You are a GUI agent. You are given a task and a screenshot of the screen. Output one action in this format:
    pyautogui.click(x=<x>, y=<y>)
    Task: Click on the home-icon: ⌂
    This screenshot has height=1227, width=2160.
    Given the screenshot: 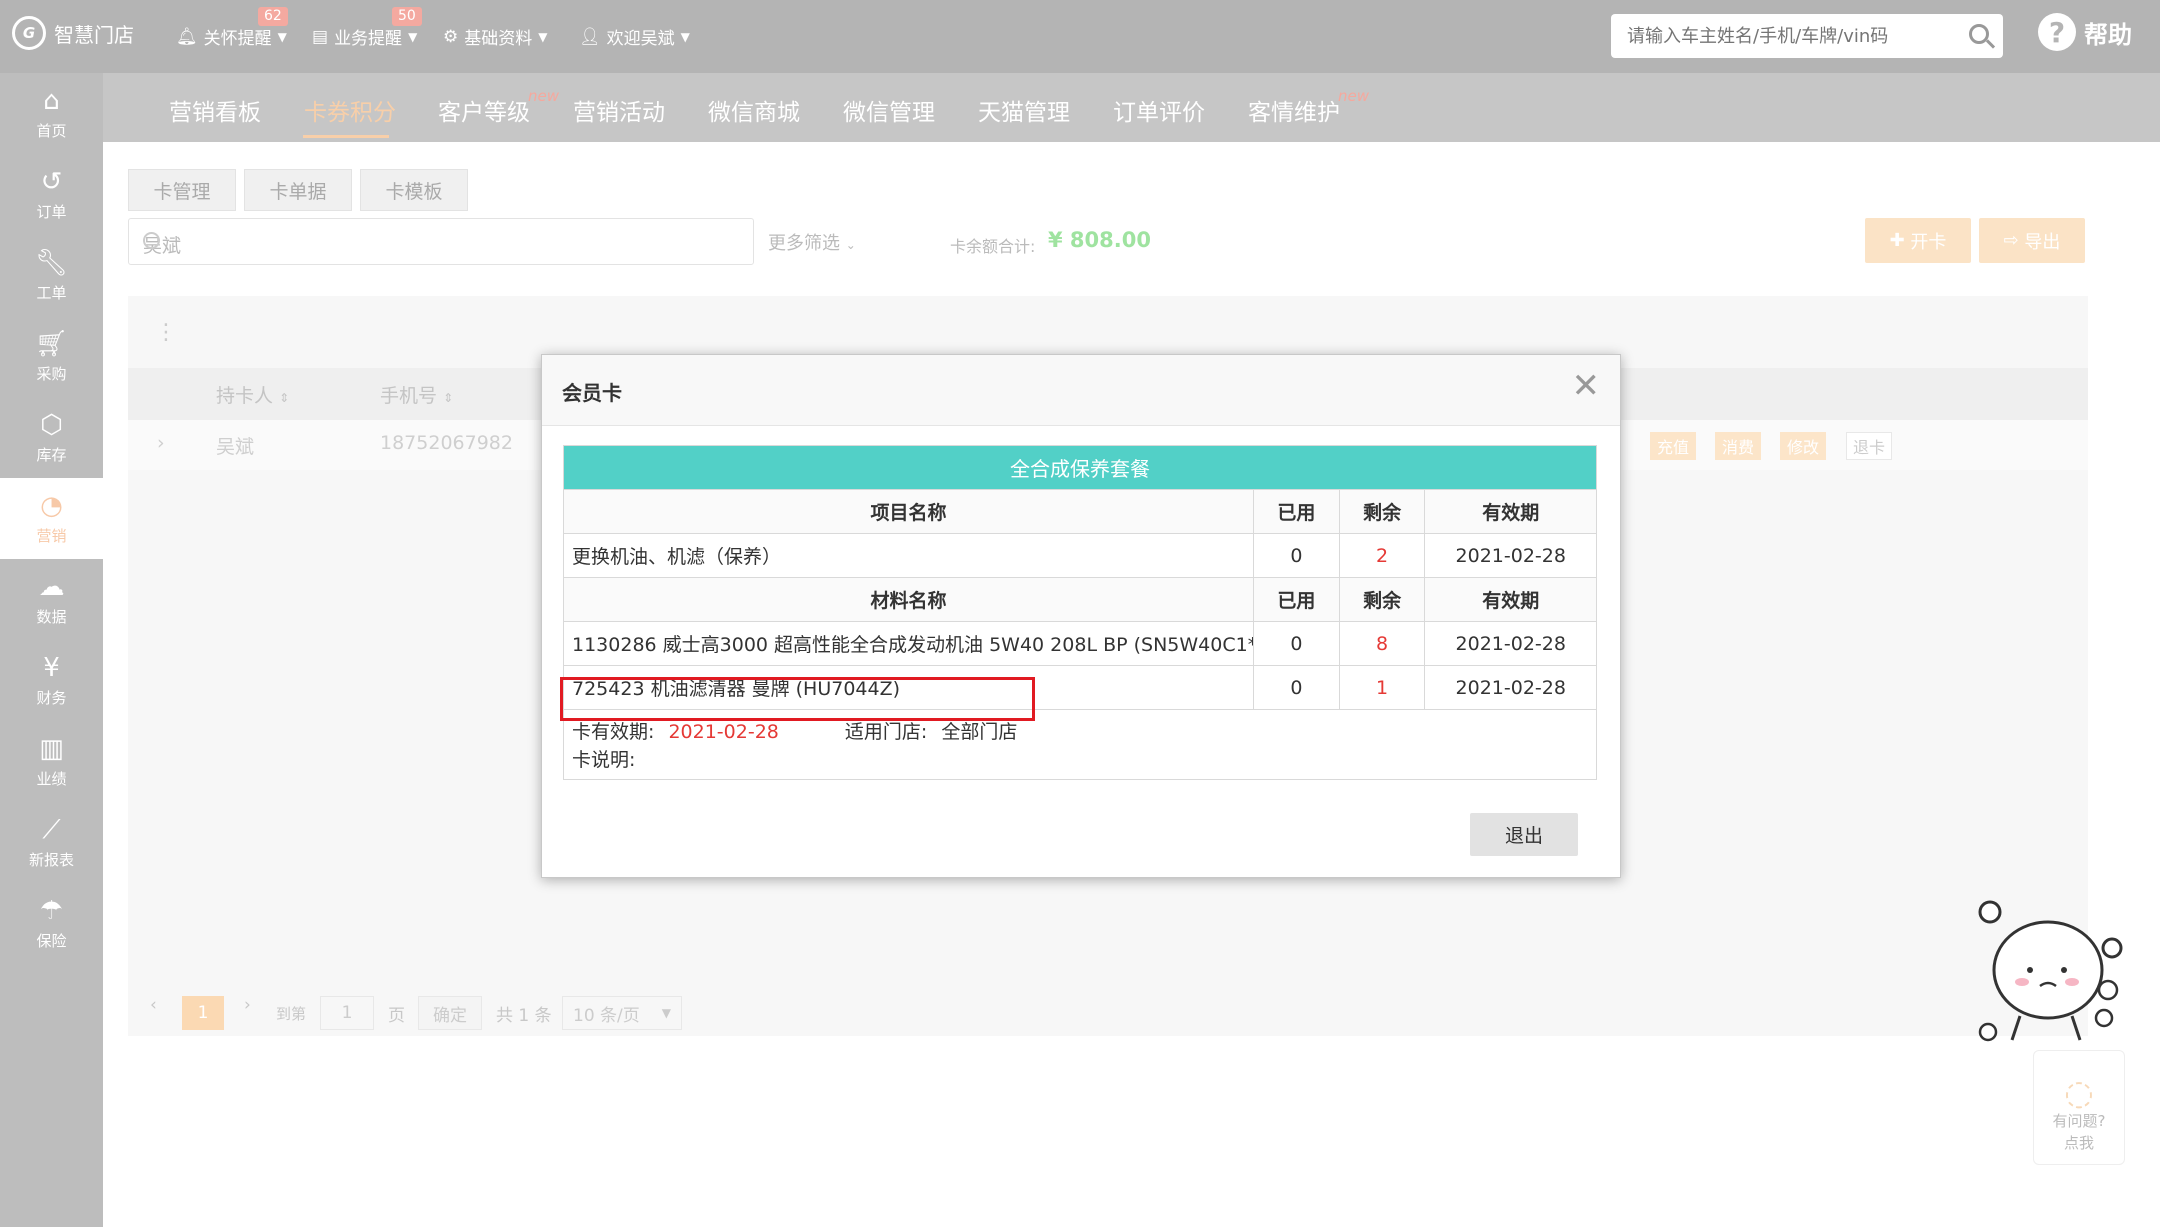 What is the action you would take?
    pyautogui.click(x=51, y=101)
    